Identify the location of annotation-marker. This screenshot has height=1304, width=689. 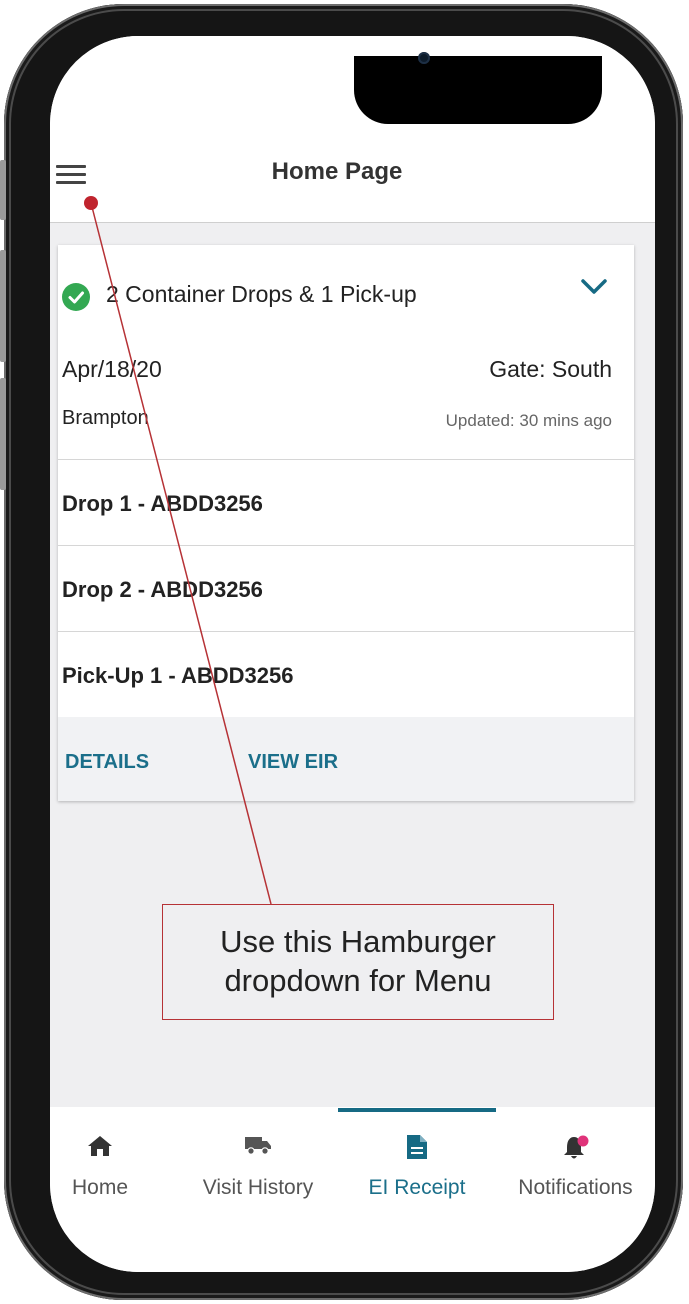
(91, 203).